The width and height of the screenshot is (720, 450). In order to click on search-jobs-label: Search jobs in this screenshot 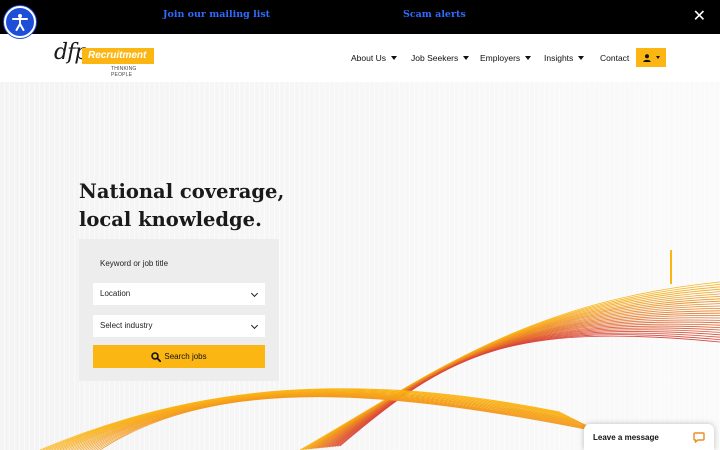, I will do `click(185, 356)`.